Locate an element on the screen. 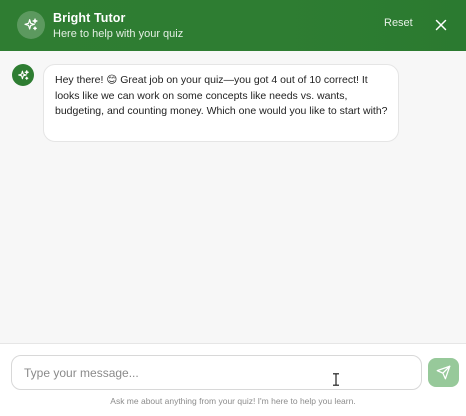 The width and height of the screenshot is (466, 416). text-cursor-icon is located at coordinates (336, 379).